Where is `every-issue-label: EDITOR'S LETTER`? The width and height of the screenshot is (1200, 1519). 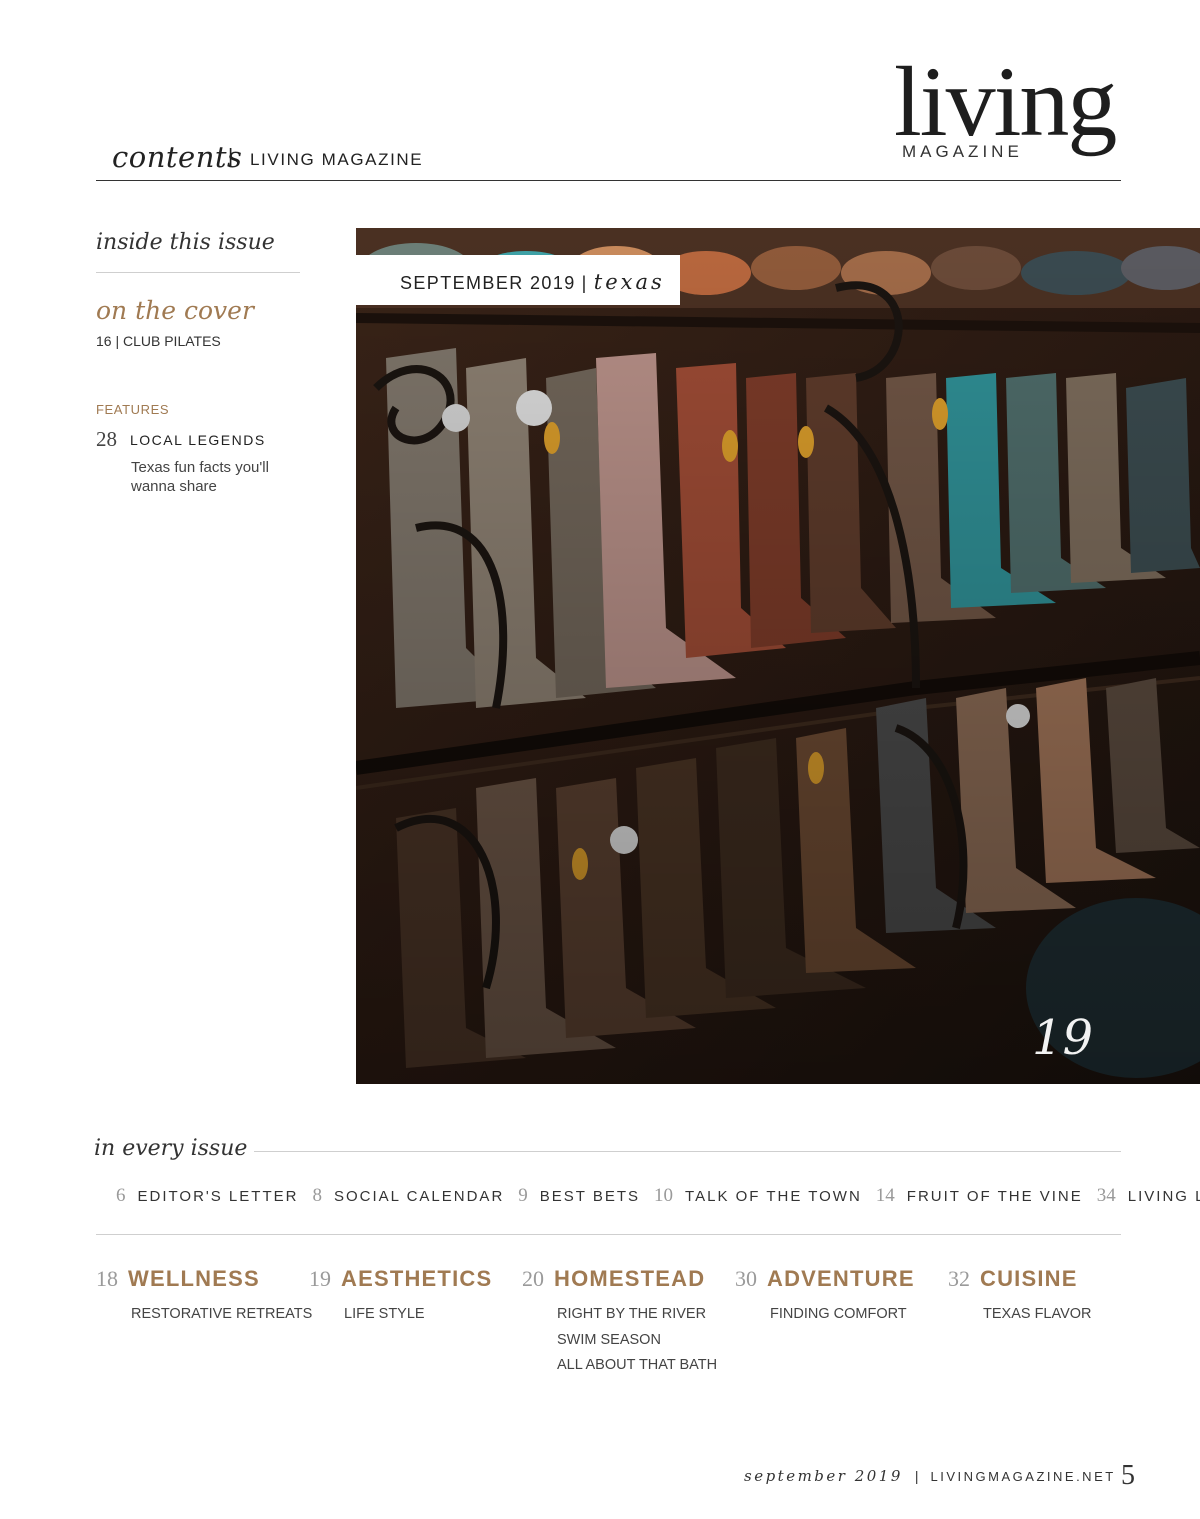 every-issue-label: EDITOR'S LETTER is located at coordinates (218, 1196).